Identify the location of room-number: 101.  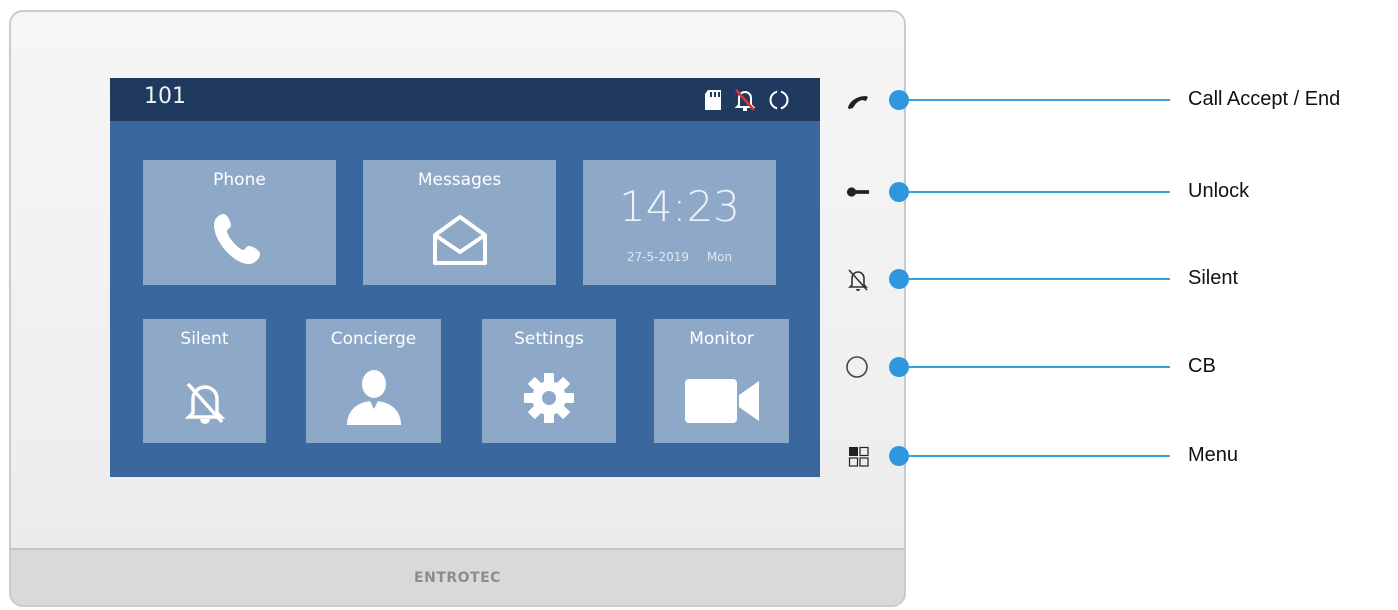
(165, 96).